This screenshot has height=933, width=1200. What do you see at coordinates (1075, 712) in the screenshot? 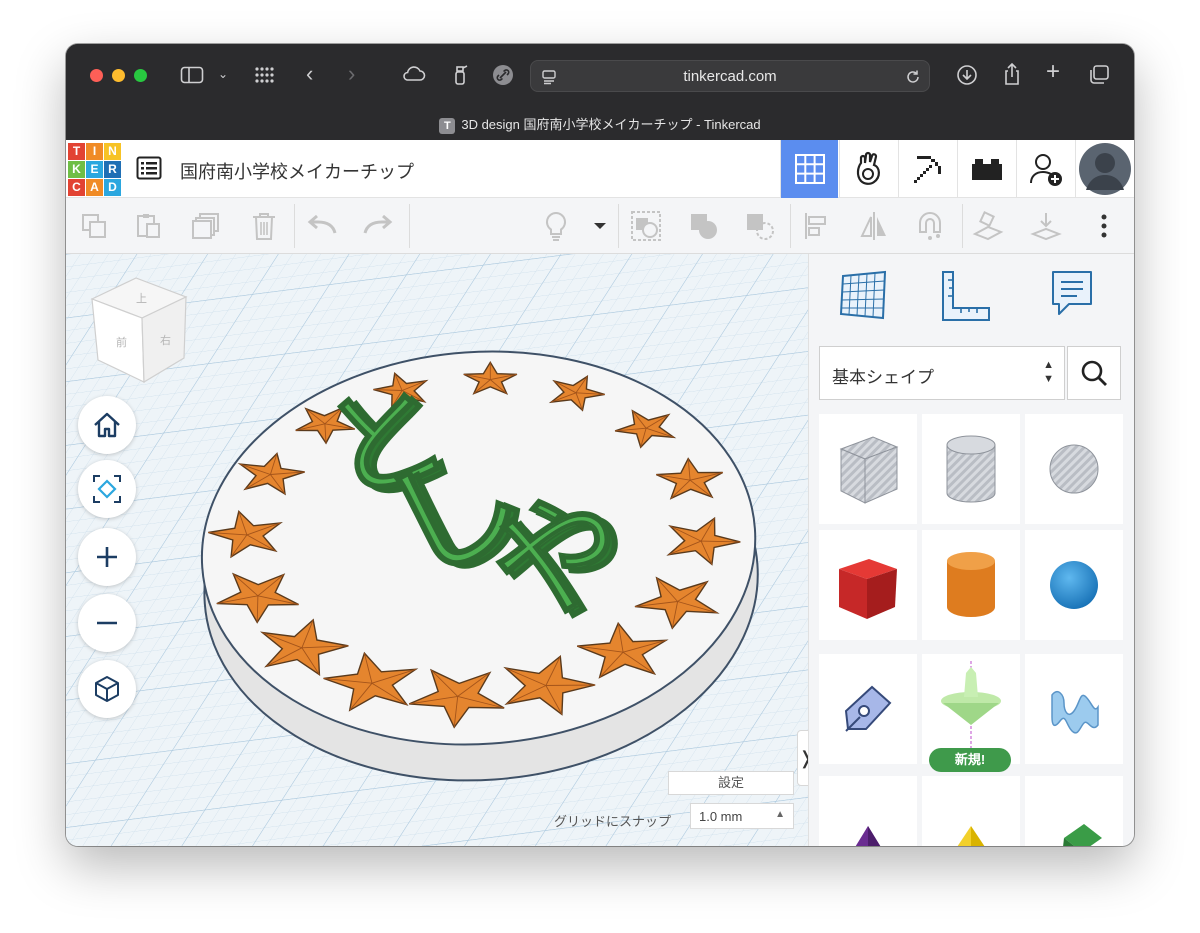
I see `wave-shape-icon` at bounding box center [1075, 712].